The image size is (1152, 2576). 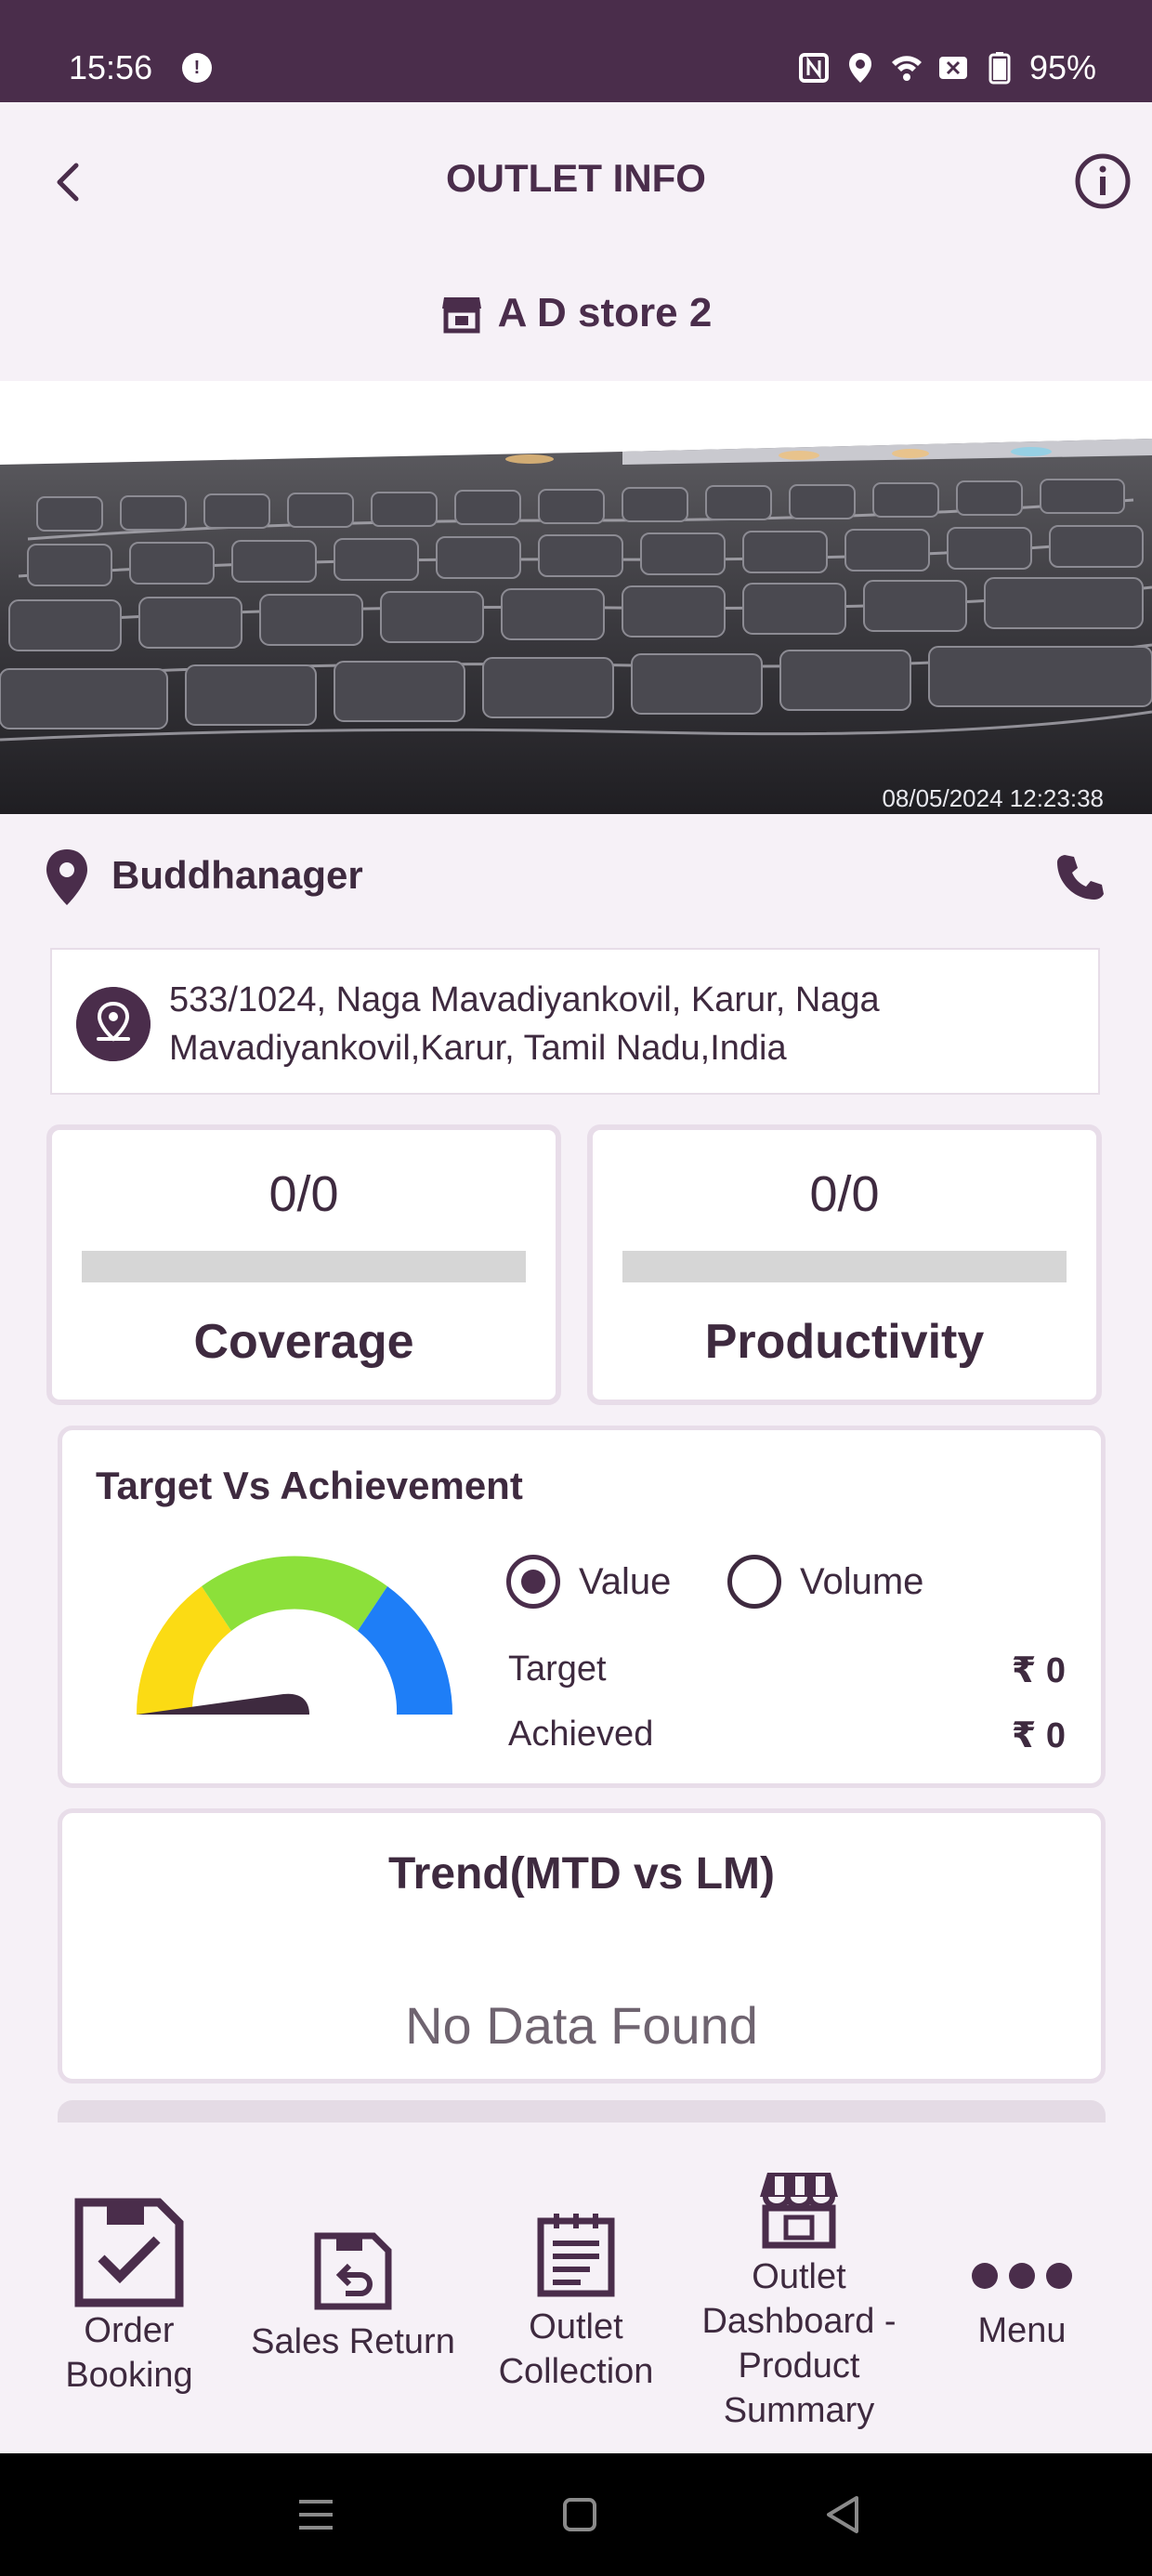 I want to click on nav-outlet-dashboard-label: Outlet Dashboard -Product Summary, so click(x=799, y=2343).